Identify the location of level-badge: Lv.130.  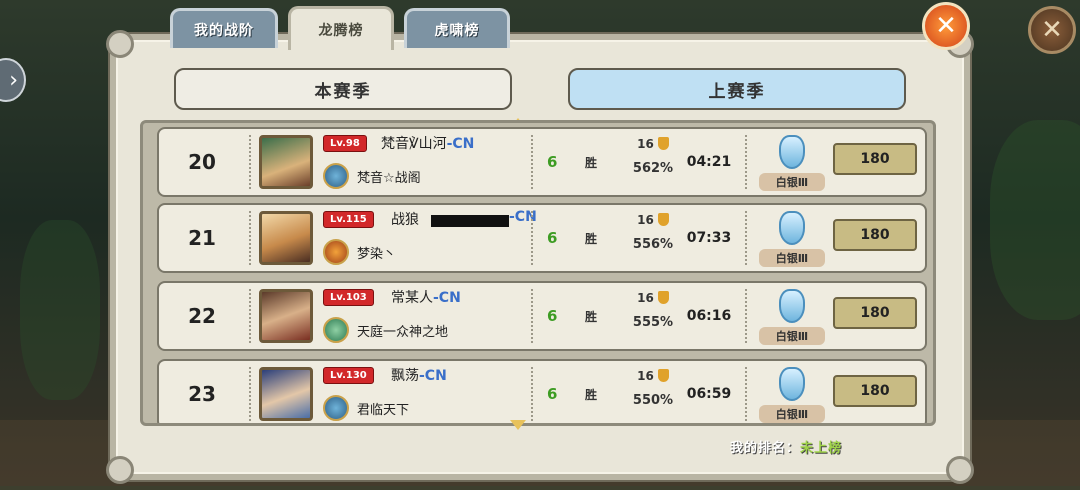
(348, 375).